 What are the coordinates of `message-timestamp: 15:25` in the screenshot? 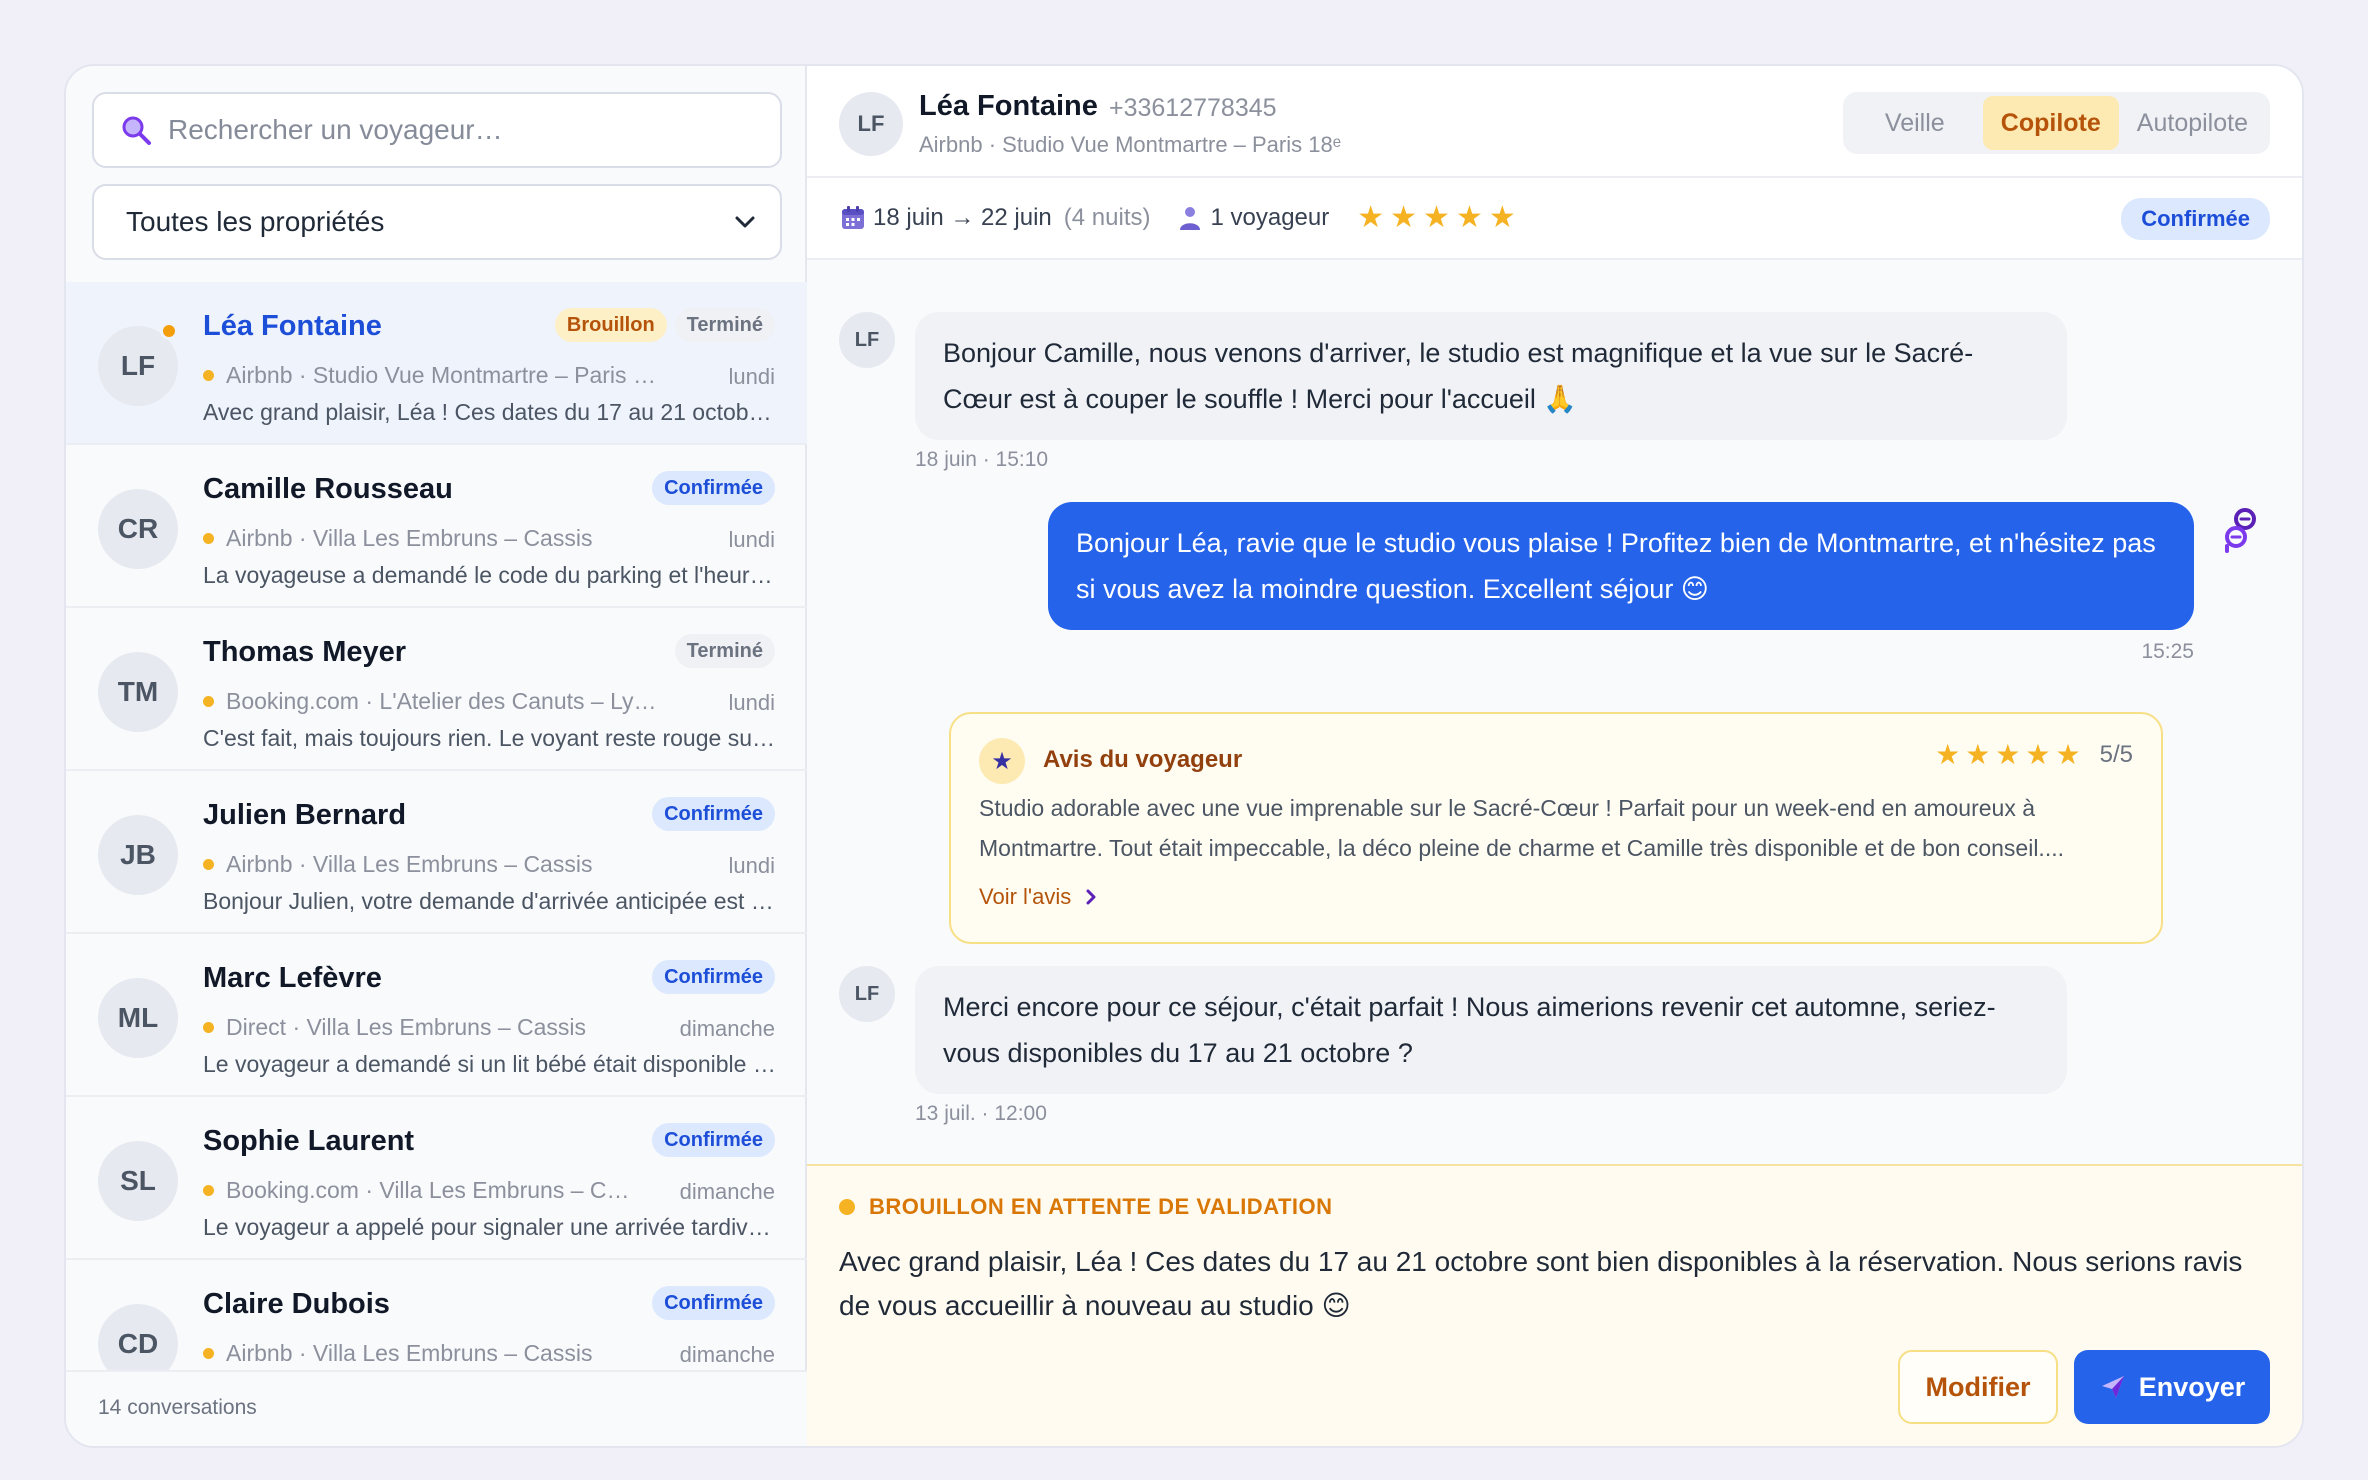 It's located at (2167, 651).